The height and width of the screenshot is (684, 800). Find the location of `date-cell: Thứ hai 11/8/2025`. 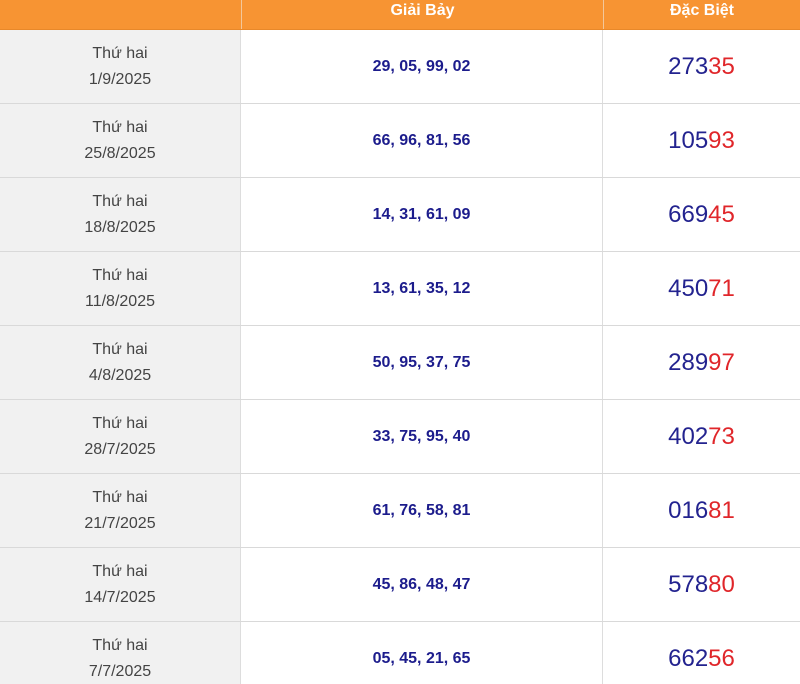

date-cell: Thứ hai 11/8/2025 is located at coordinates (120, 288).